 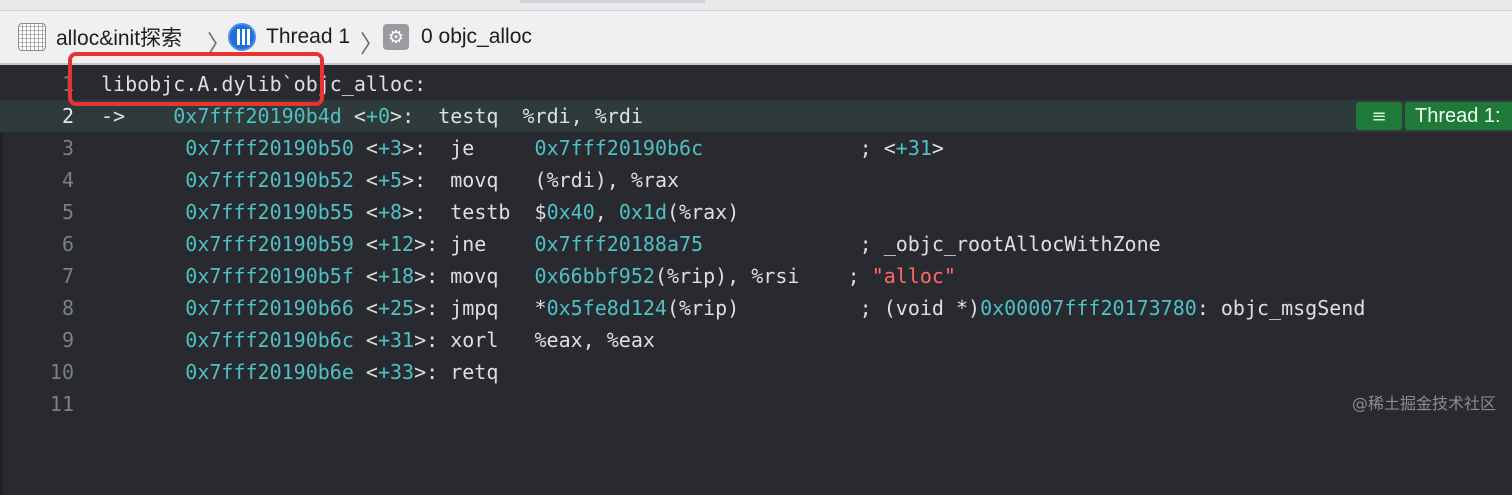 I want to click on window-top-strip, so click(x=756, y=5).